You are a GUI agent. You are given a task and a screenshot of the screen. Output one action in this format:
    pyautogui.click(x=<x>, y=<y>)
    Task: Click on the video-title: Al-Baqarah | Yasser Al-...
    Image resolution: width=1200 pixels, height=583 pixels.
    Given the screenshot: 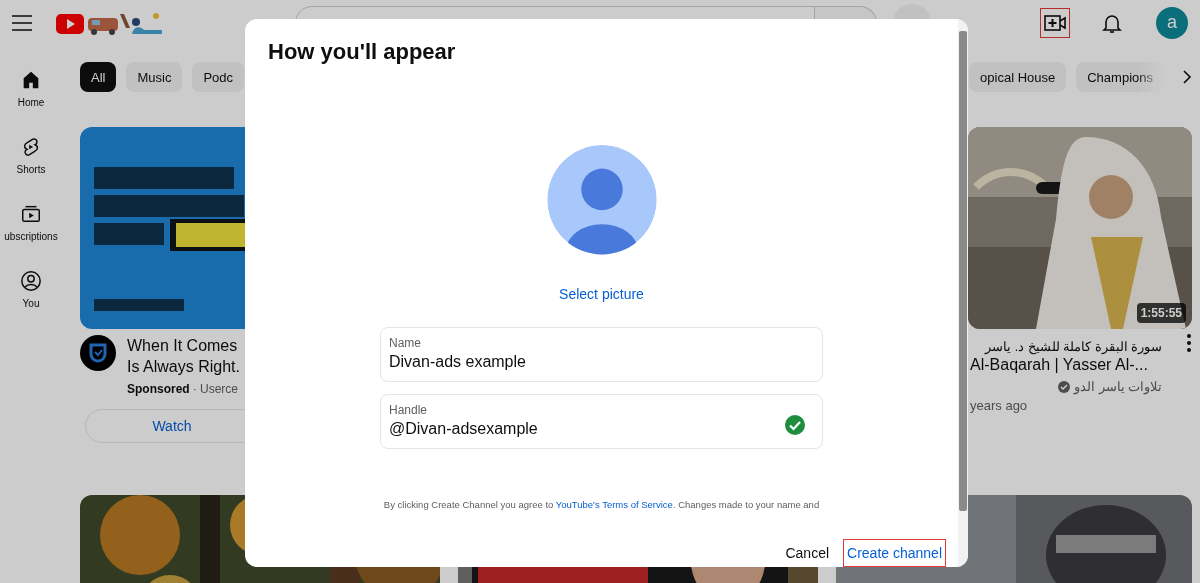 What is the action you would take?
    pyautogui.click(x=1066, y=364)
    